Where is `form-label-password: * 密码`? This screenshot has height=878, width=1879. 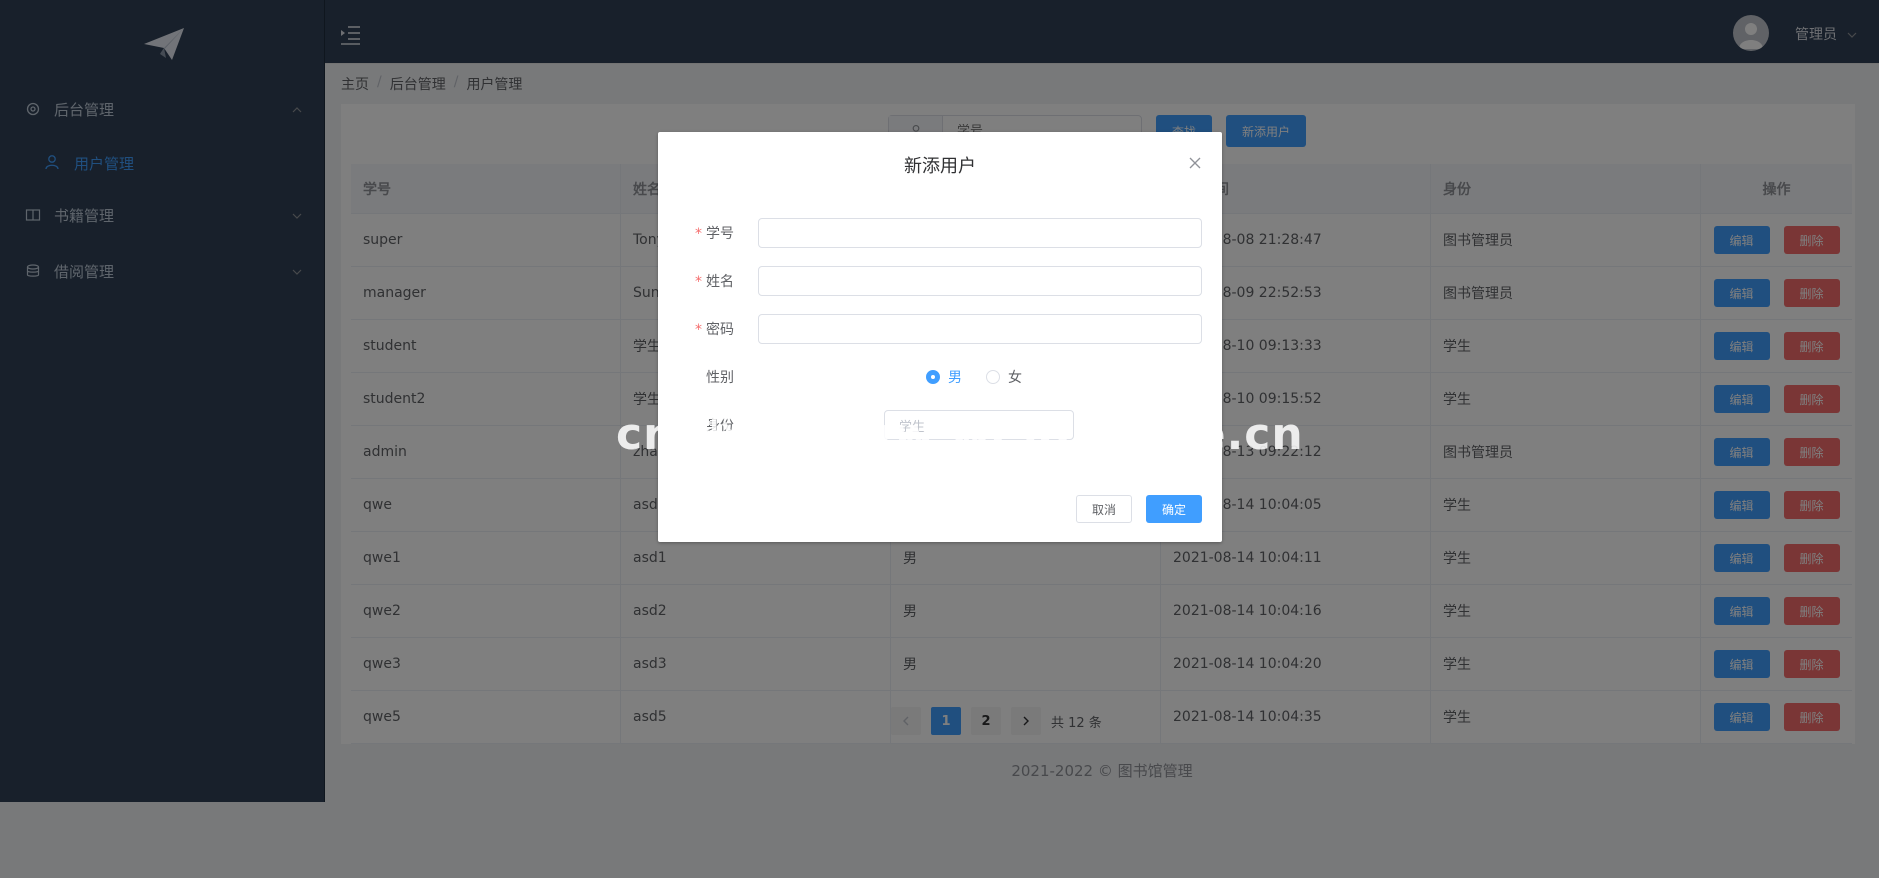 form-label-password: * 密码 is located at coordinates (714, 330).